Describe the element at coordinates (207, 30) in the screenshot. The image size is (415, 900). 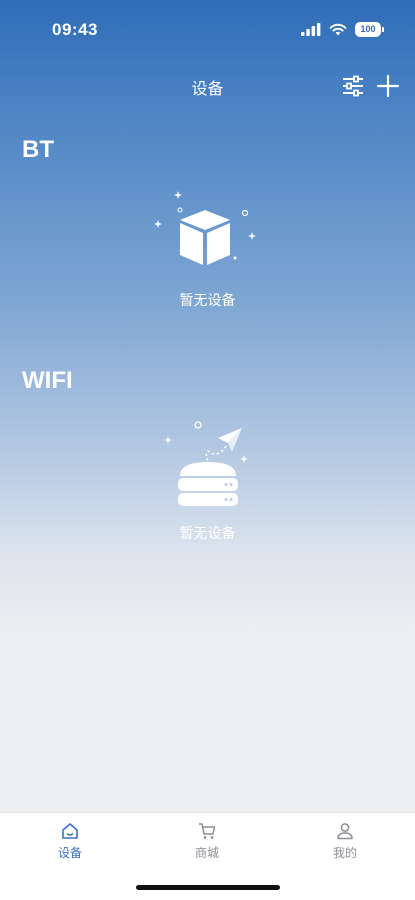
I see `status-bar: 09:43 100` at that location.